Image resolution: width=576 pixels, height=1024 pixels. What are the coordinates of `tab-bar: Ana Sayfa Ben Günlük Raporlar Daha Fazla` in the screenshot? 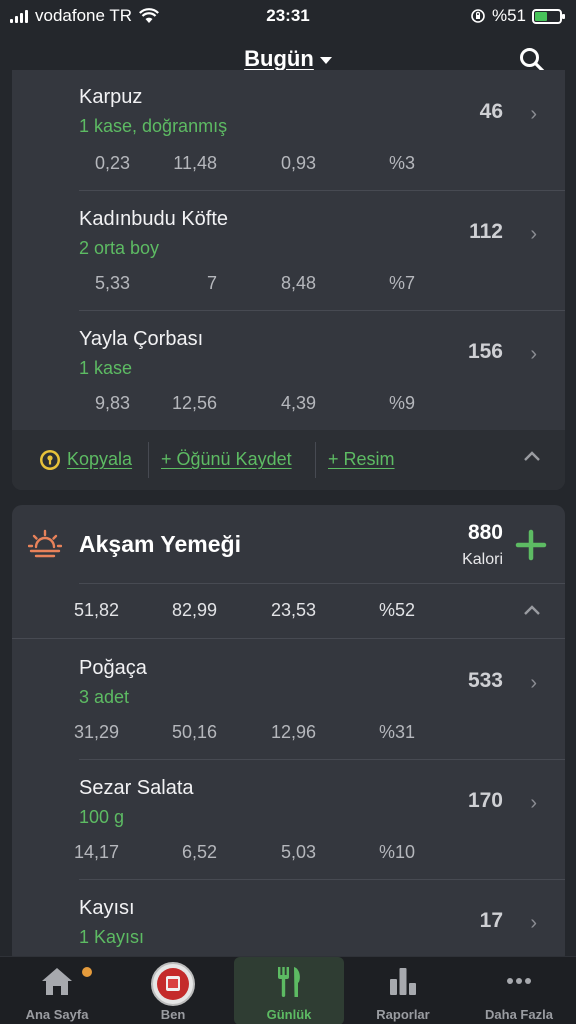 It's located at (288, 990).